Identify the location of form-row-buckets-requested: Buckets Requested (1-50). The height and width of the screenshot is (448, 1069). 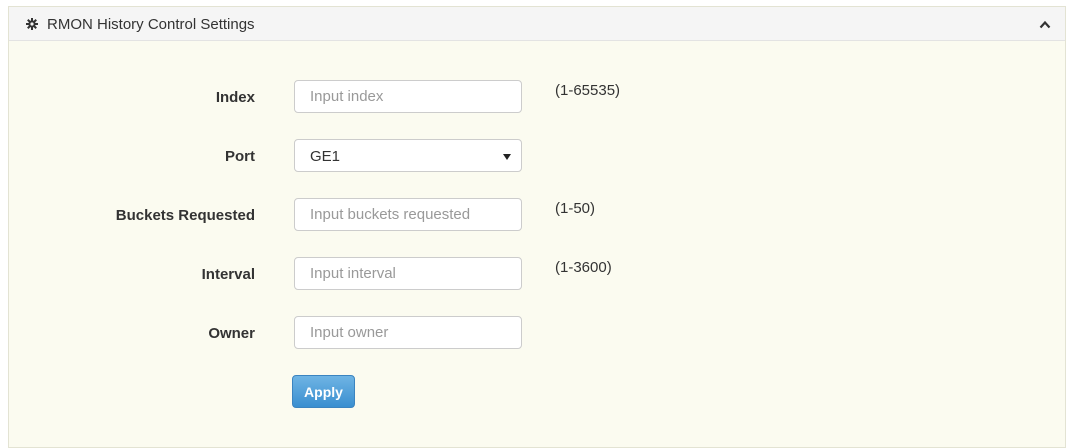
(537, 215).